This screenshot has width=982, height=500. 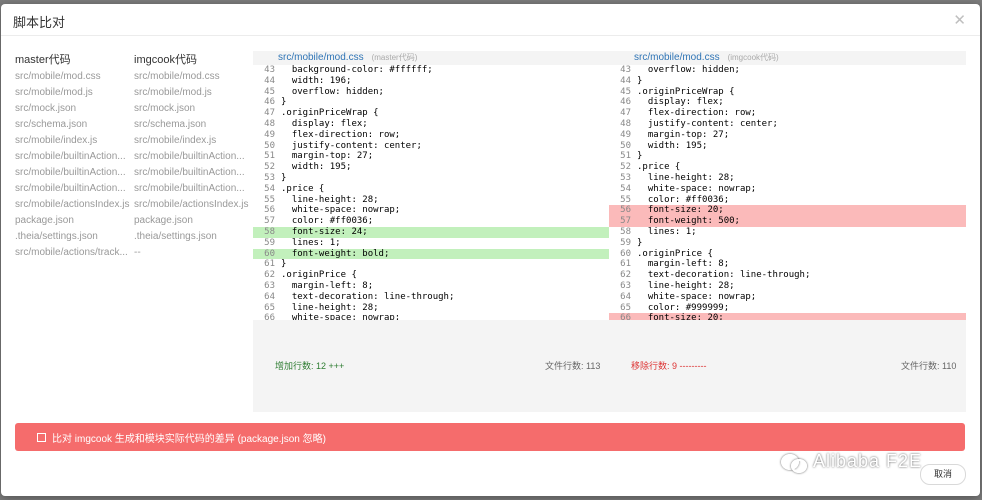 I want to click on code-line: 47 flex-direction: row;, so click(x=787, y=113).